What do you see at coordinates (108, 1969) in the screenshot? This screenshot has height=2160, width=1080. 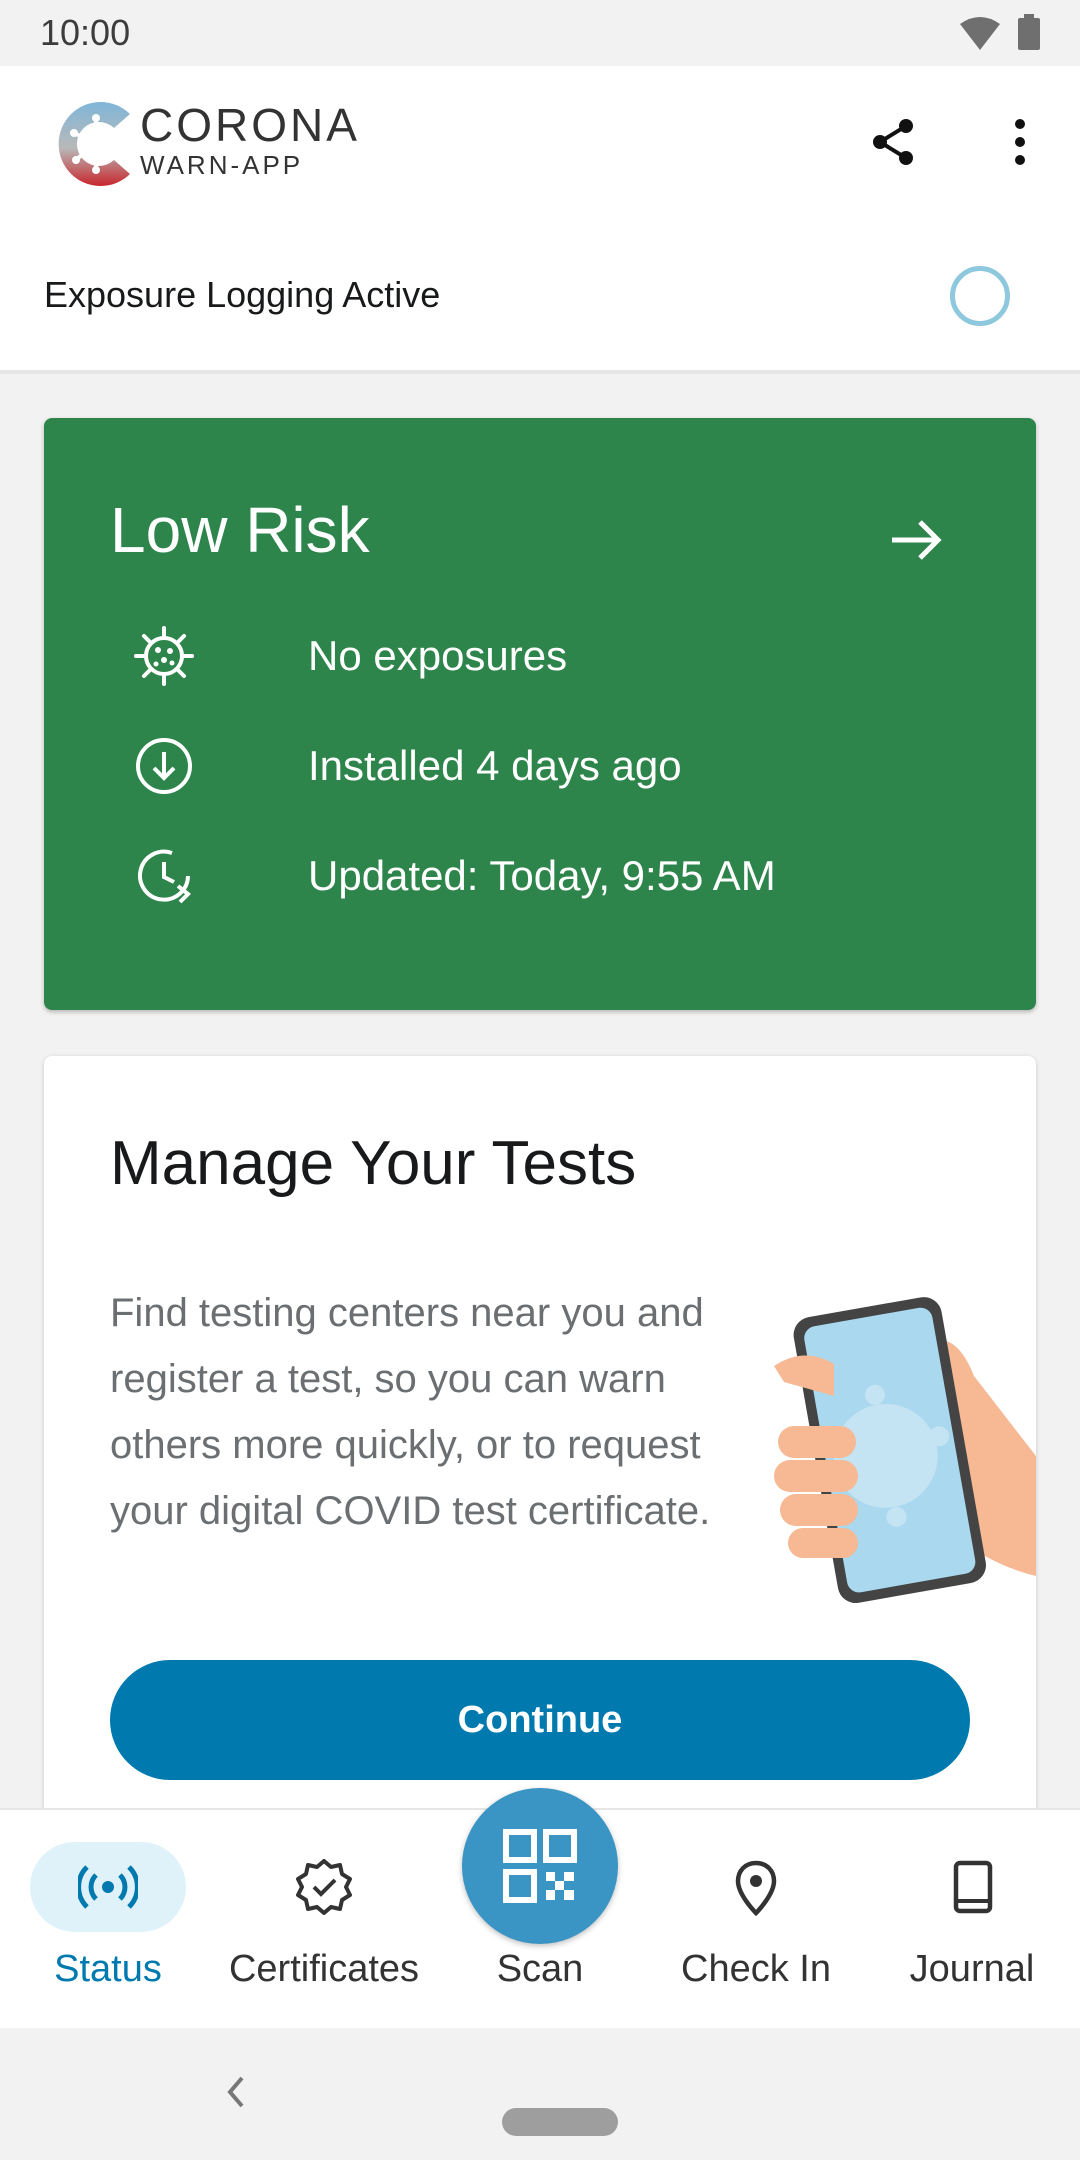 I see `nav-label: Status` at bounding box center [108, 1969].